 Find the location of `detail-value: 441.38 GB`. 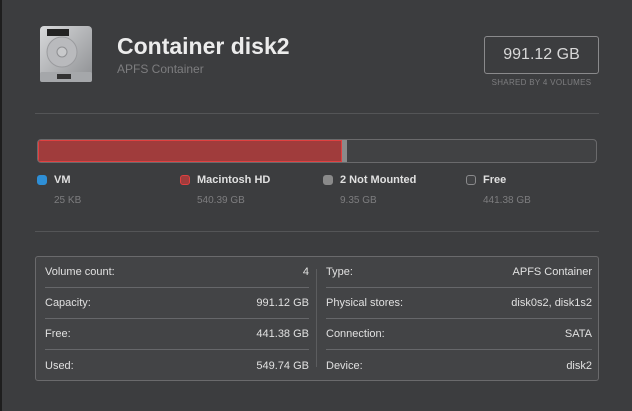

detail-value: 441.38 GB is located at coordinates (282, 334).